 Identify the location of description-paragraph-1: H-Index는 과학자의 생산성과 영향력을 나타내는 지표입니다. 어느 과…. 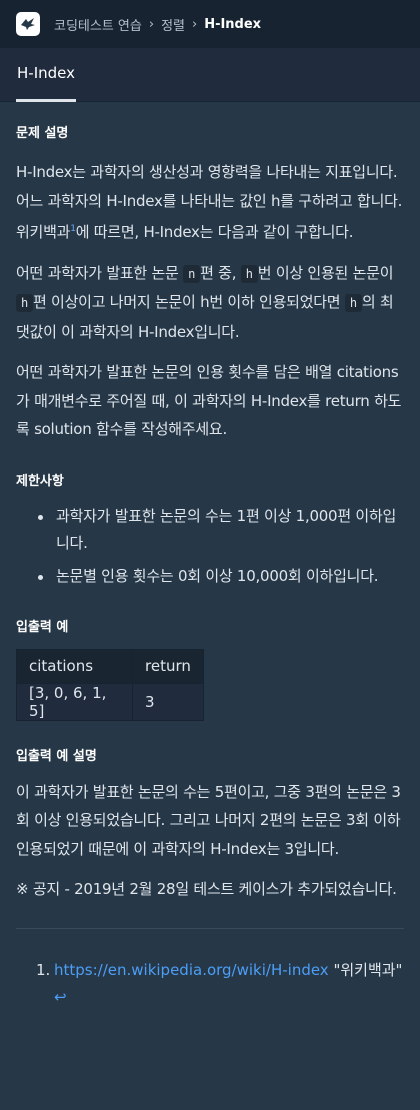
(210, 202).